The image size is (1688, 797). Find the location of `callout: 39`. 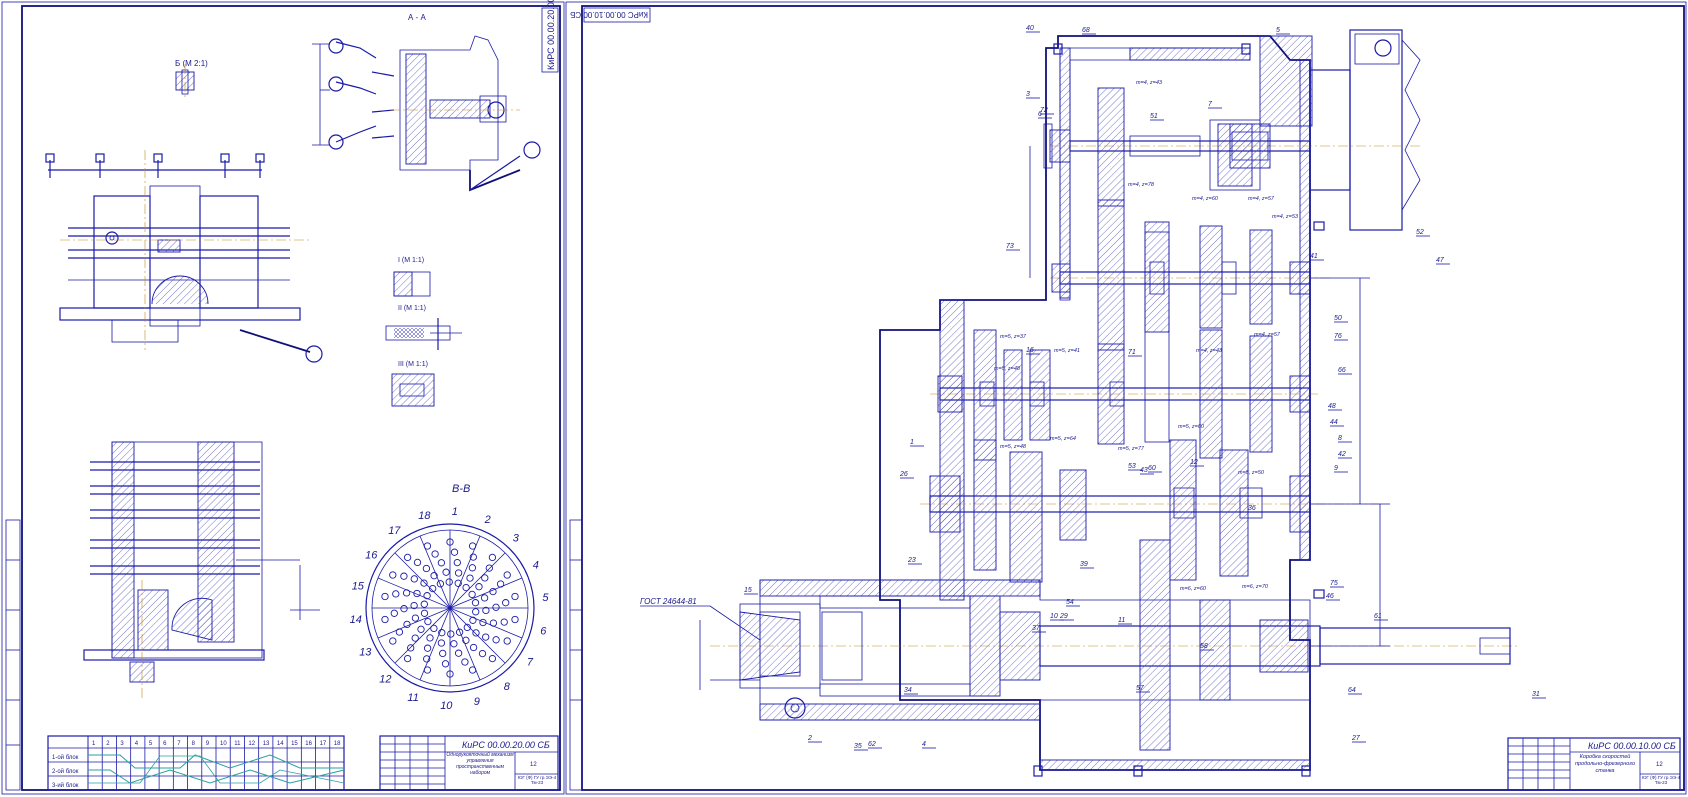

callout: 39 is located at coordinates (1087, 565).